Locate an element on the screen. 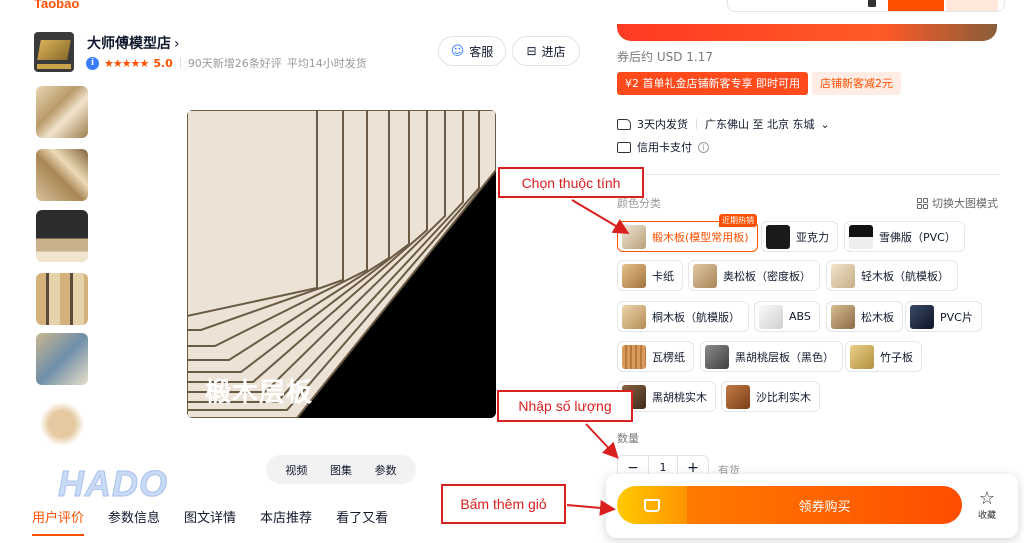 Image resolution: width=1024 pixels, height=543 pixels. tab-params: 参数信息 is located at coordinates (134, 521).